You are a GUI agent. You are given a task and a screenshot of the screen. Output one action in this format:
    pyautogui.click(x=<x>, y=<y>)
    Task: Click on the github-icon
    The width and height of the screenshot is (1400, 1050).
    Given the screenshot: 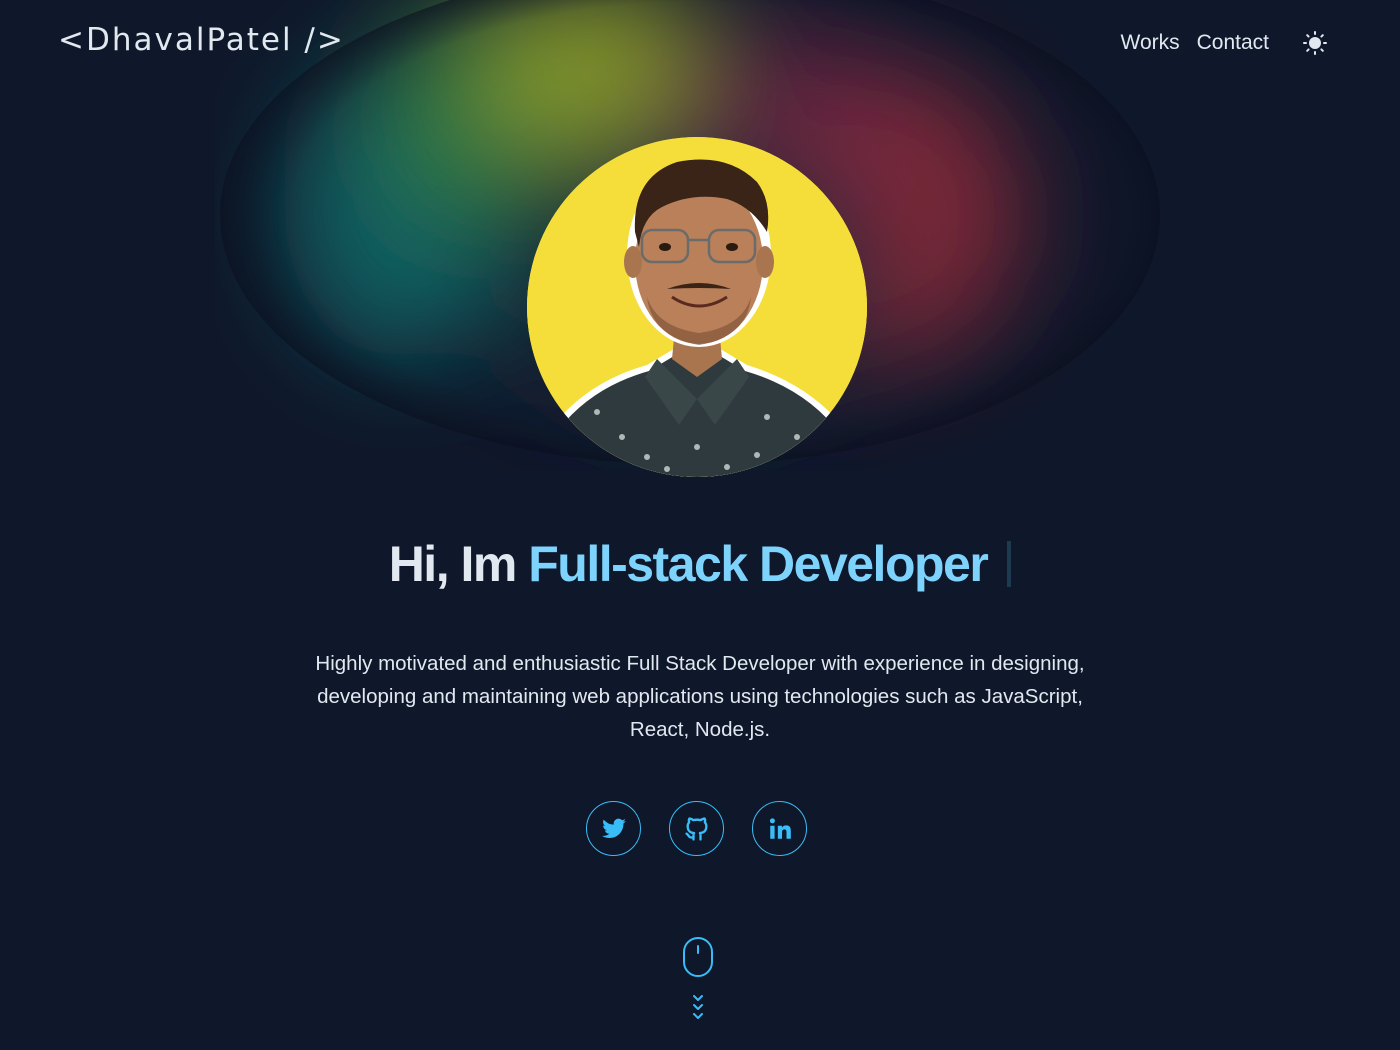 What is the action you would take?
    pyautogui.click(x=695, y=828)
    